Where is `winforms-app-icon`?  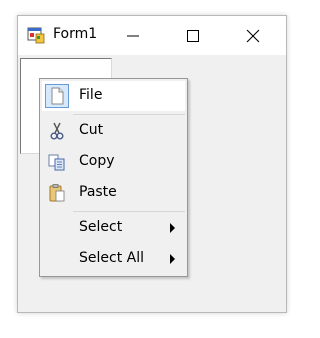 winforms-app-icon is located at coordinates (36, 35).